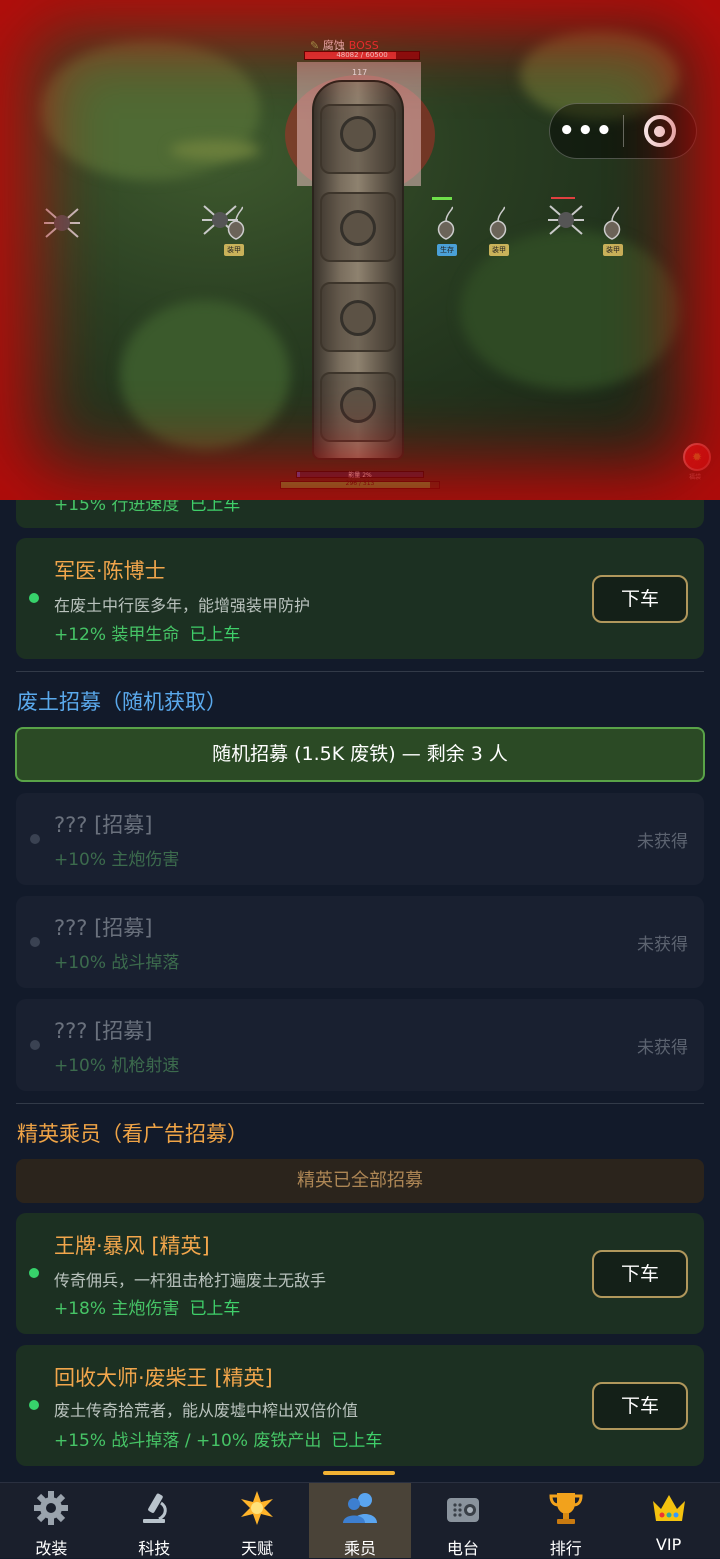 This screenshot has width=720, height=1559. What do you see at coordinates (51, 1548) in the screenshot?
I see `tab-label: 改装` at bounding box center [51, 1548].